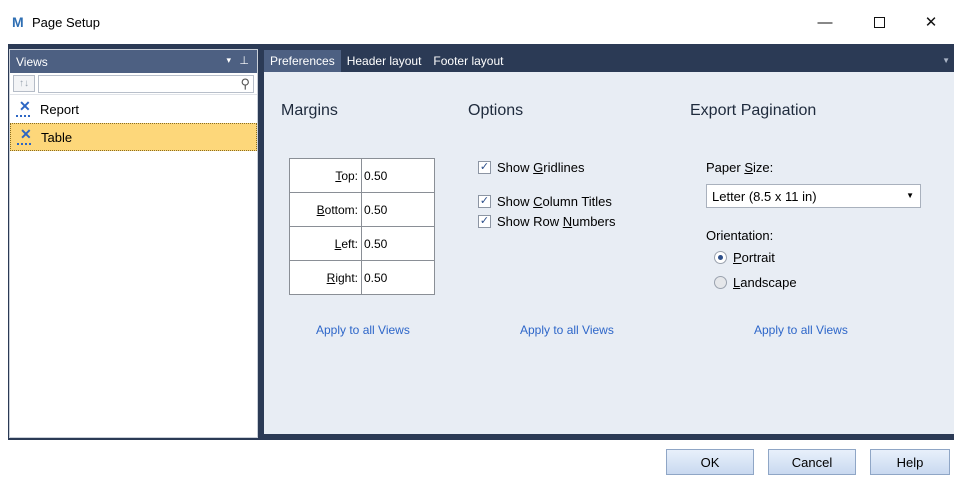 The image size is (954, 480). What do you see at coordinates (801, 330) in the screenshot?
I see `export-apply-link: Apply to all Views` at bounding box center [801, 330].